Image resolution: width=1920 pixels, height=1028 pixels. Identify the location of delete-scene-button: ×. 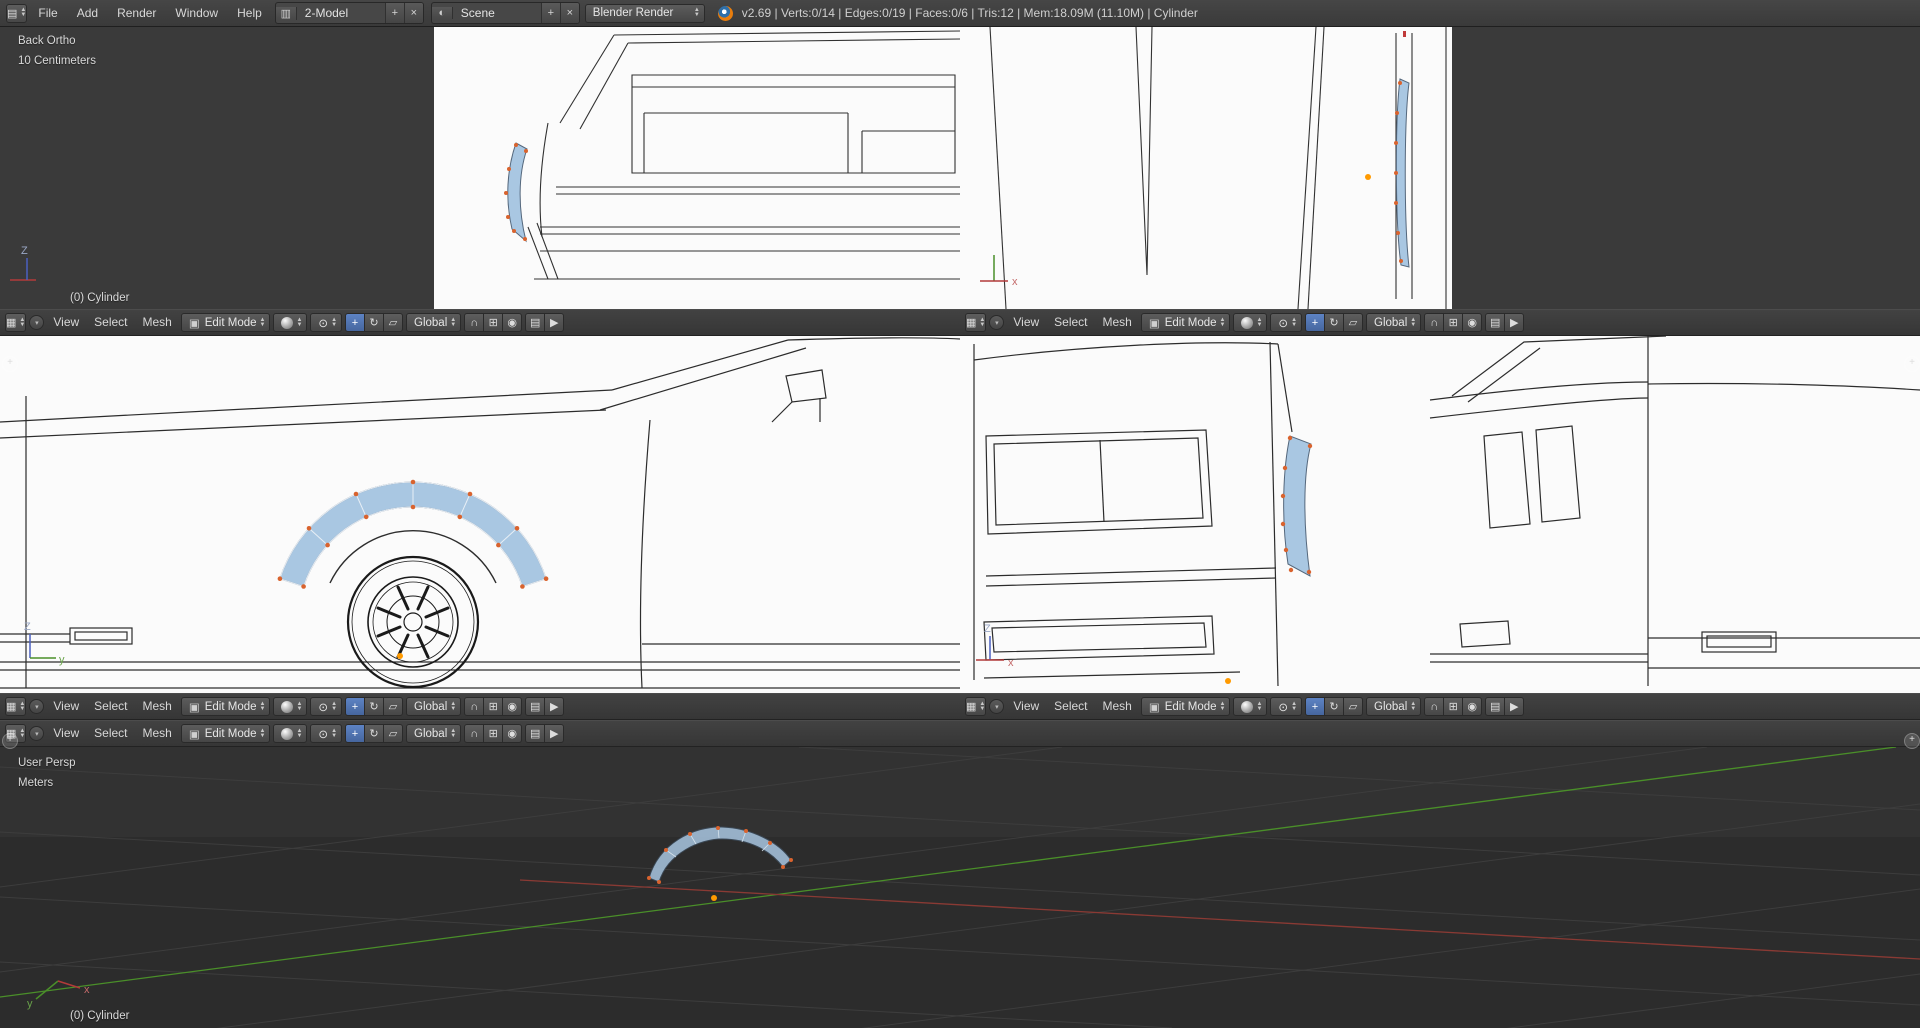
(569, 13).